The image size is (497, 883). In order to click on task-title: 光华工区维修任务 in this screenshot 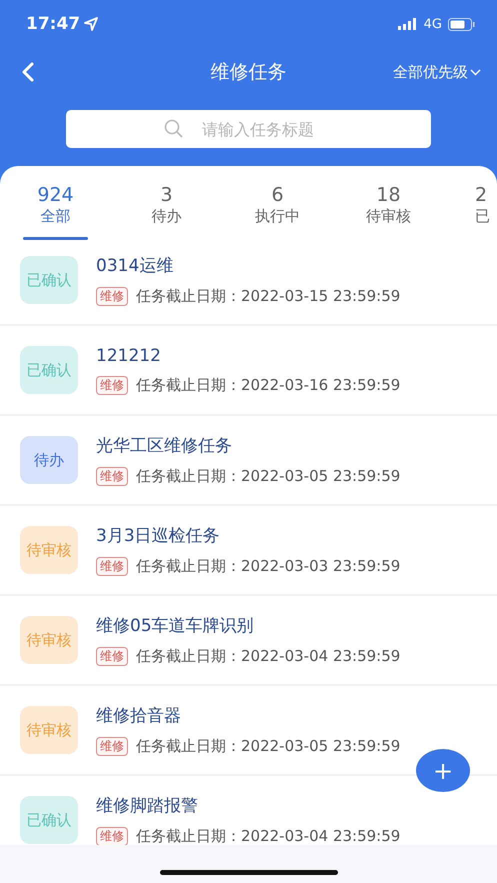, I will do `click(248, 445)`.